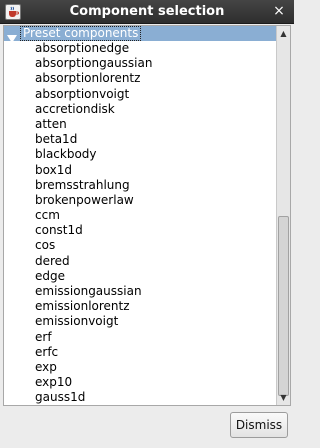 The height and width of the screenshot is (448, 320). What do you see at coordinates (140, 367) in the screenshot?
I see `tree-item: exp` at bounding box center [140, 367].